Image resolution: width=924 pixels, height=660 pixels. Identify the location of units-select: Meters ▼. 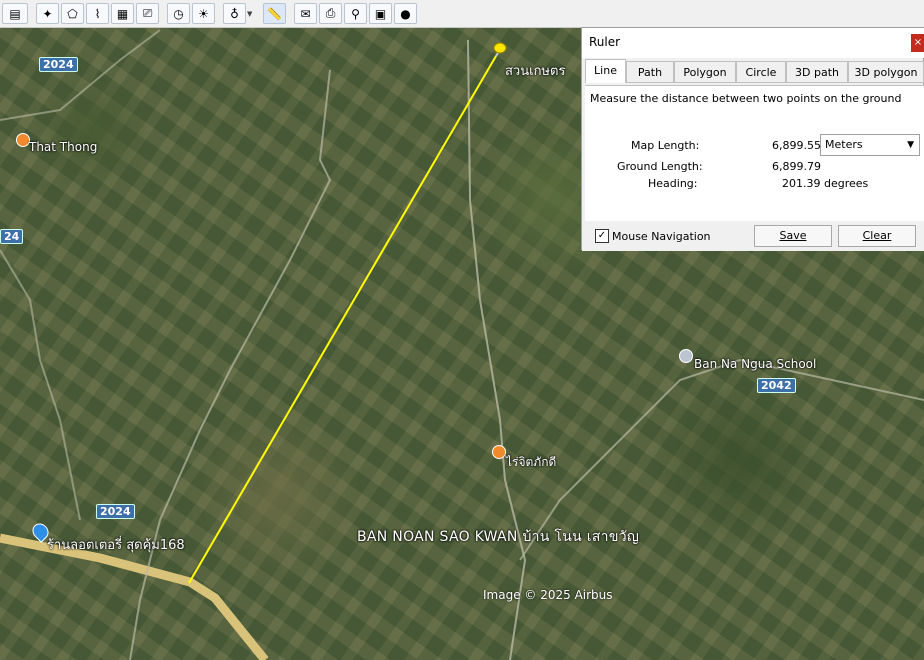
(870, 145).